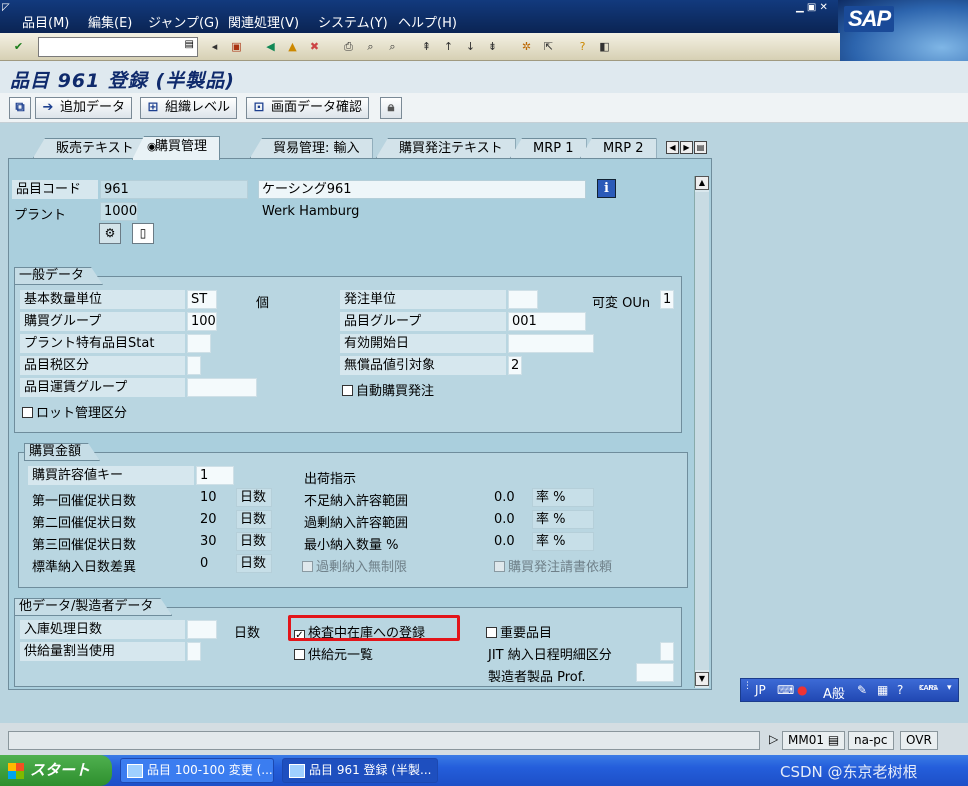 The height and width of the screenshot is (786, 968). What do you see at coordinates (582, 46) in the screenshot?
I see `help-icon: ?` at bounding box center [582, 46].